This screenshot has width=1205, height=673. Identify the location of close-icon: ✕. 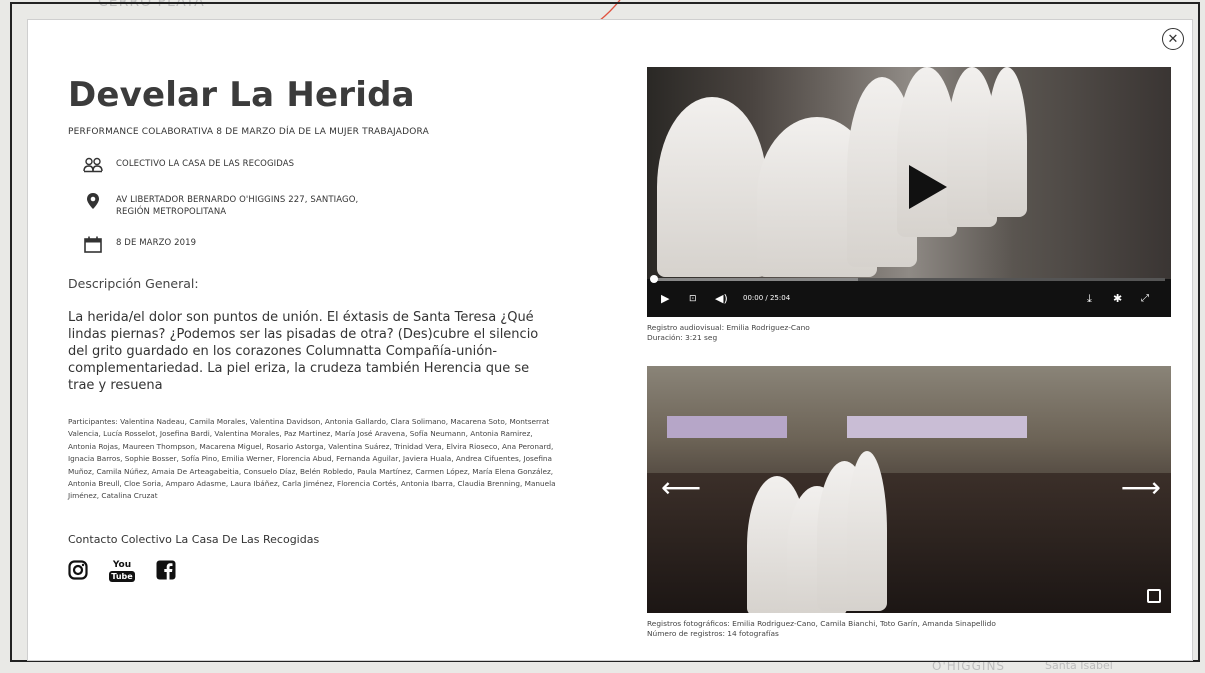
(1173, 39).